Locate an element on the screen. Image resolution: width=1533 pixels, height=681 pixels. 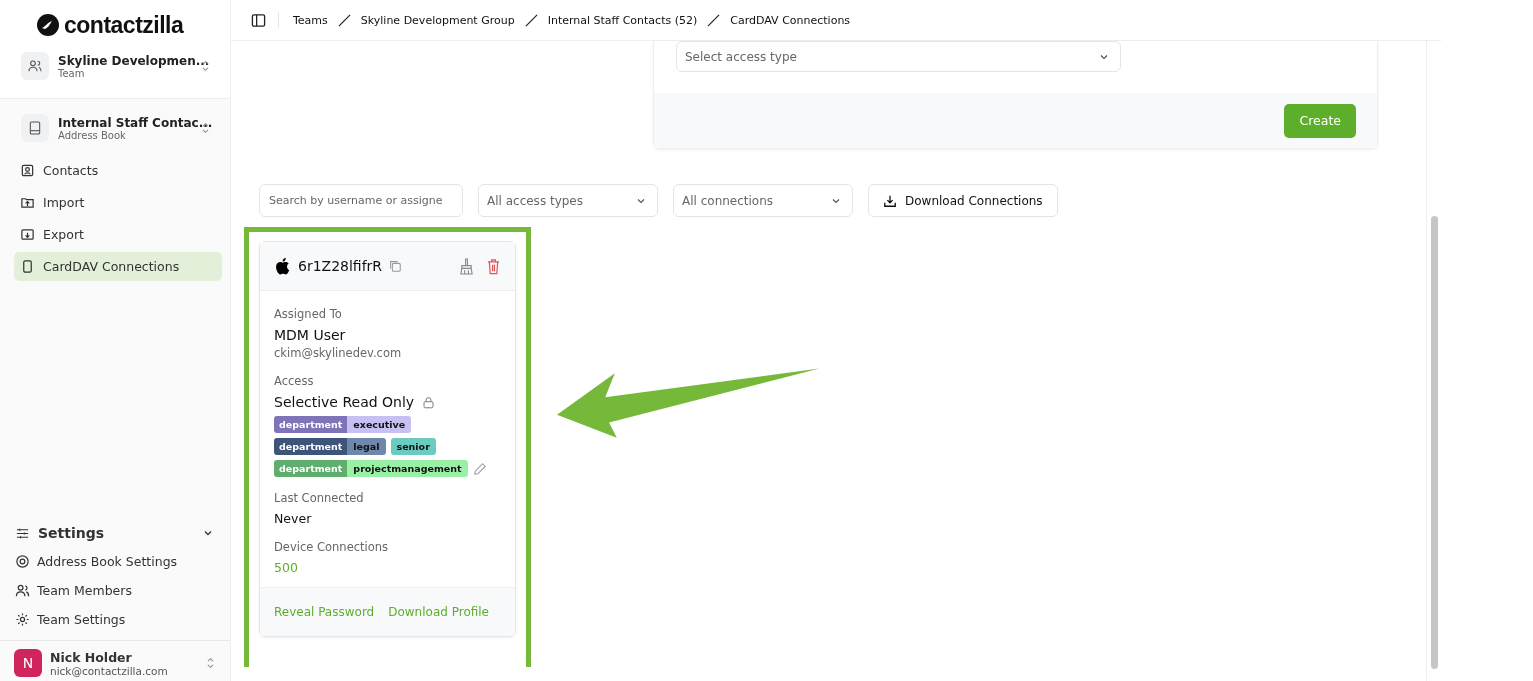
user-menu: N Nick Holder nick@contactzilla.com is located at coordinates (115, 660).